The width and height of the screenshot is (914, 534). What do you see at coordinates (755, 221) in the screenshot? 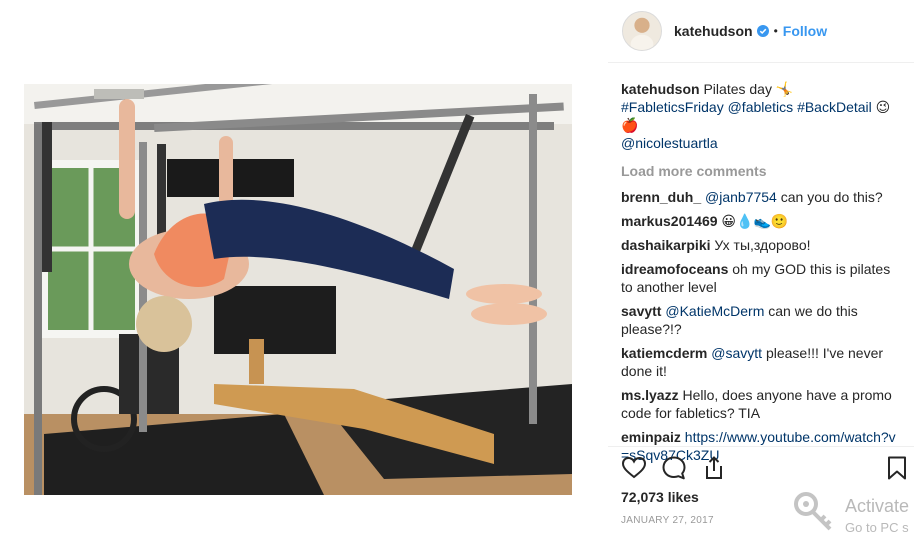
I see `comment-text: 😀💧👟🙂` at bounding box center [755, 221].